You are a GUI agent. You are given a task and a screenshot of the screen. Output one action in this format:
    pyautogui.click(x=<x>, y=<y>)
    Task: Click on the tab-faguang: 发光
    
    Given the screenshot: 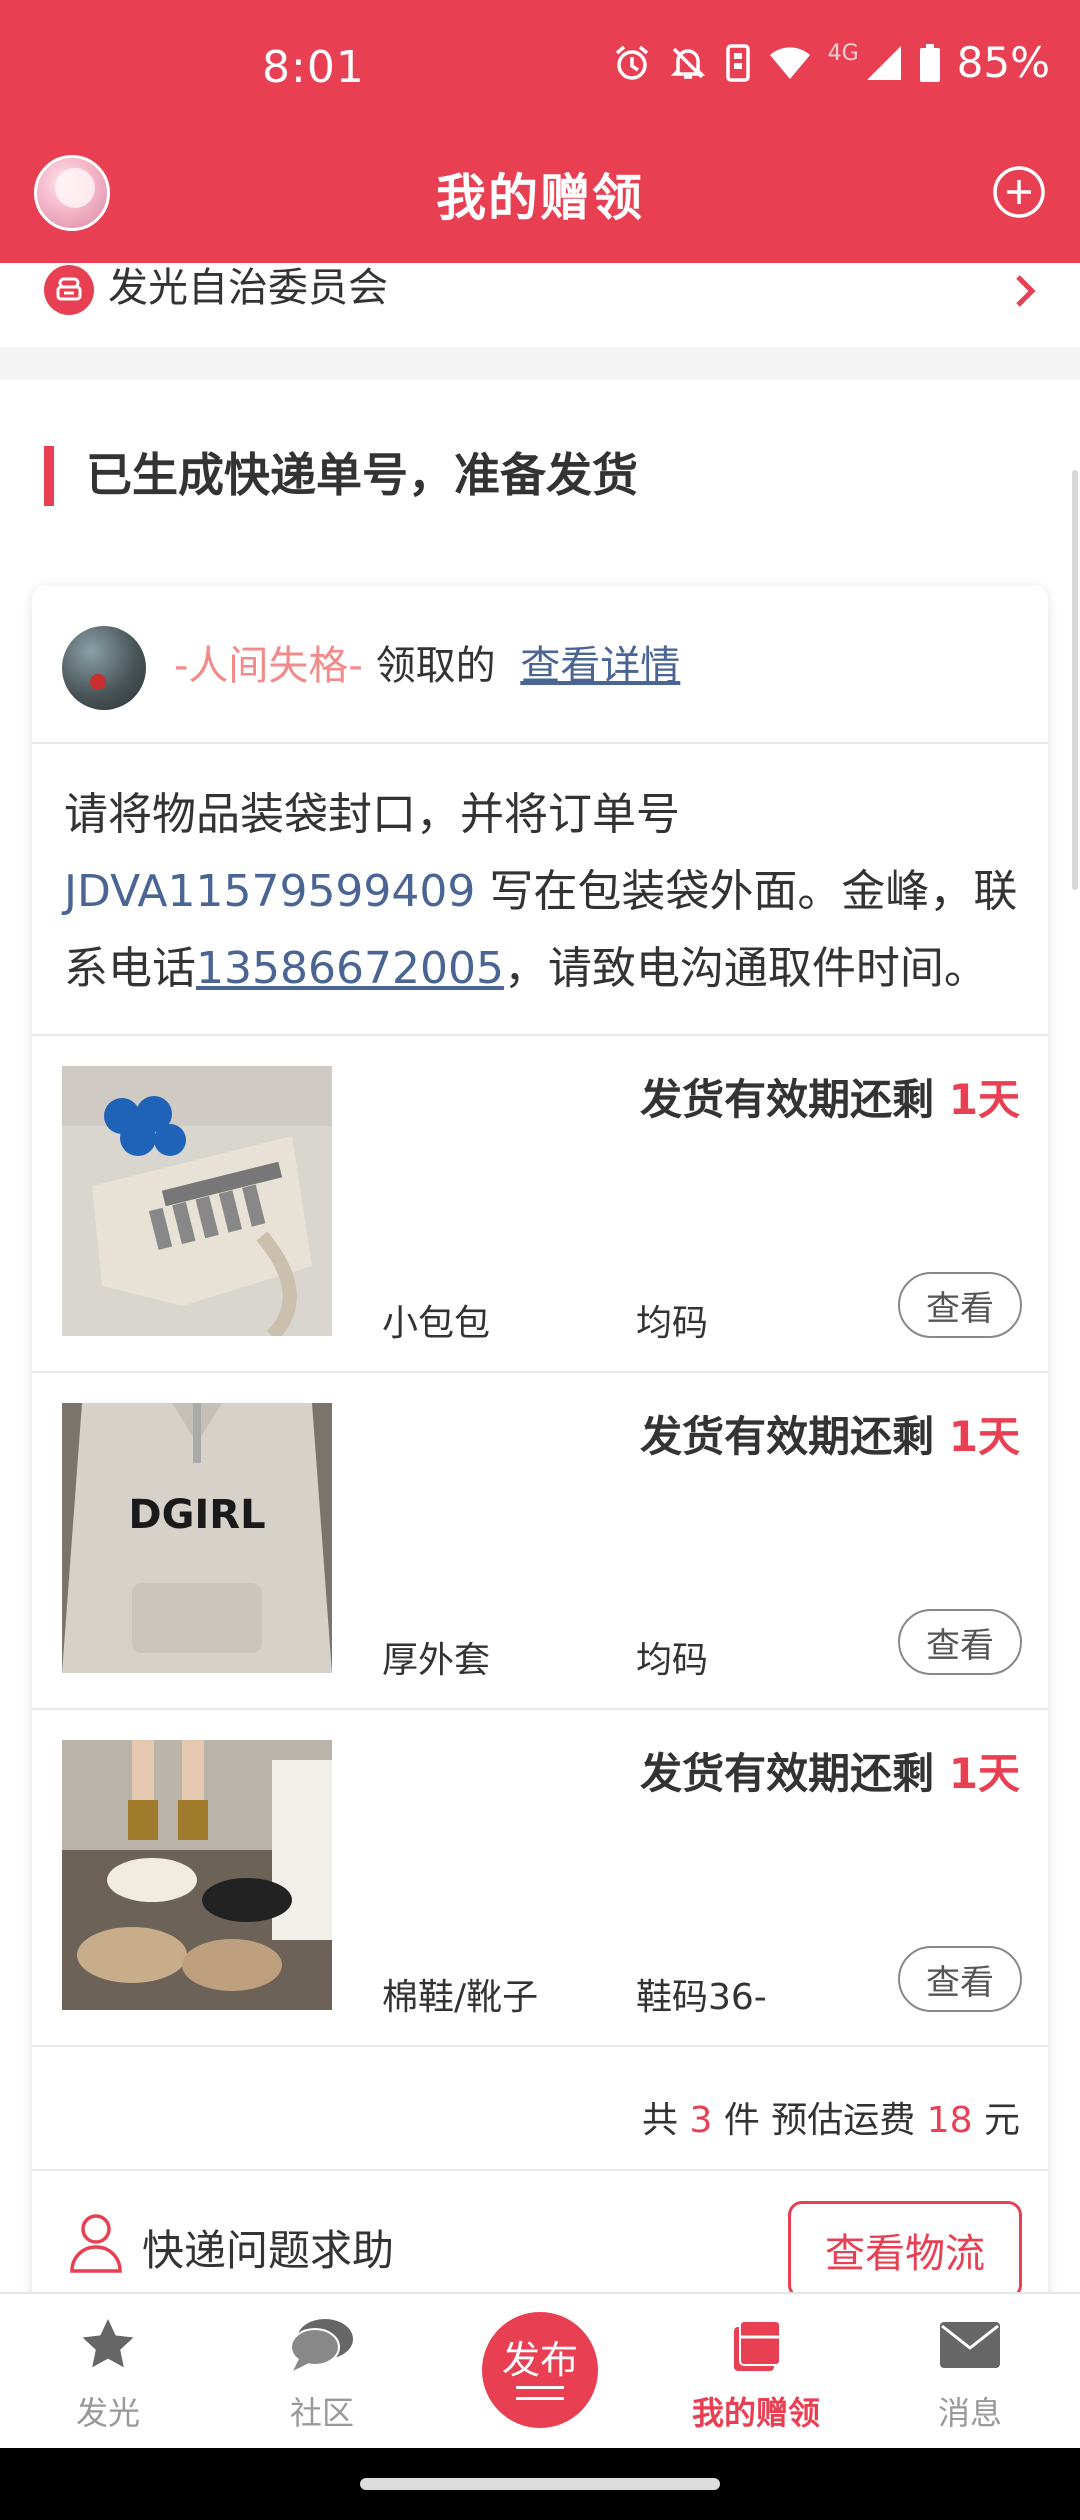 What is the action you would take?
    pyautogui.click(x=108, y=2373)
    